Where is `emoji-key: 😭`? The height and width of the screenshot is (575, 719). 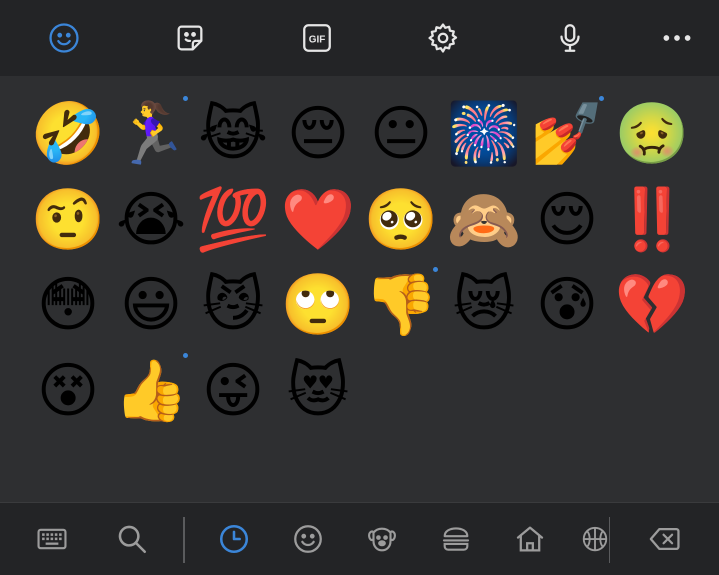
emoji-key: 😭 is located at coordinates (151, 220).